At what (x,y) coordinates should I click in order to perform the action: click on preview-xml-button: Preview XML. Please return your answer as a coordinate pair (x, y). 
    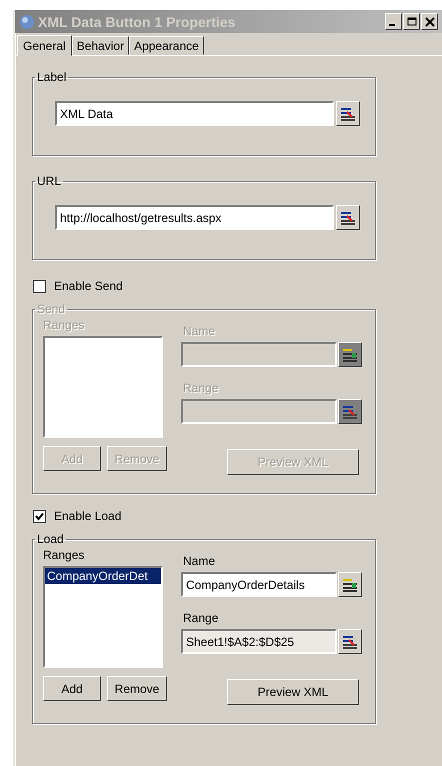
    Looking at the image, I should click on (293, 692).